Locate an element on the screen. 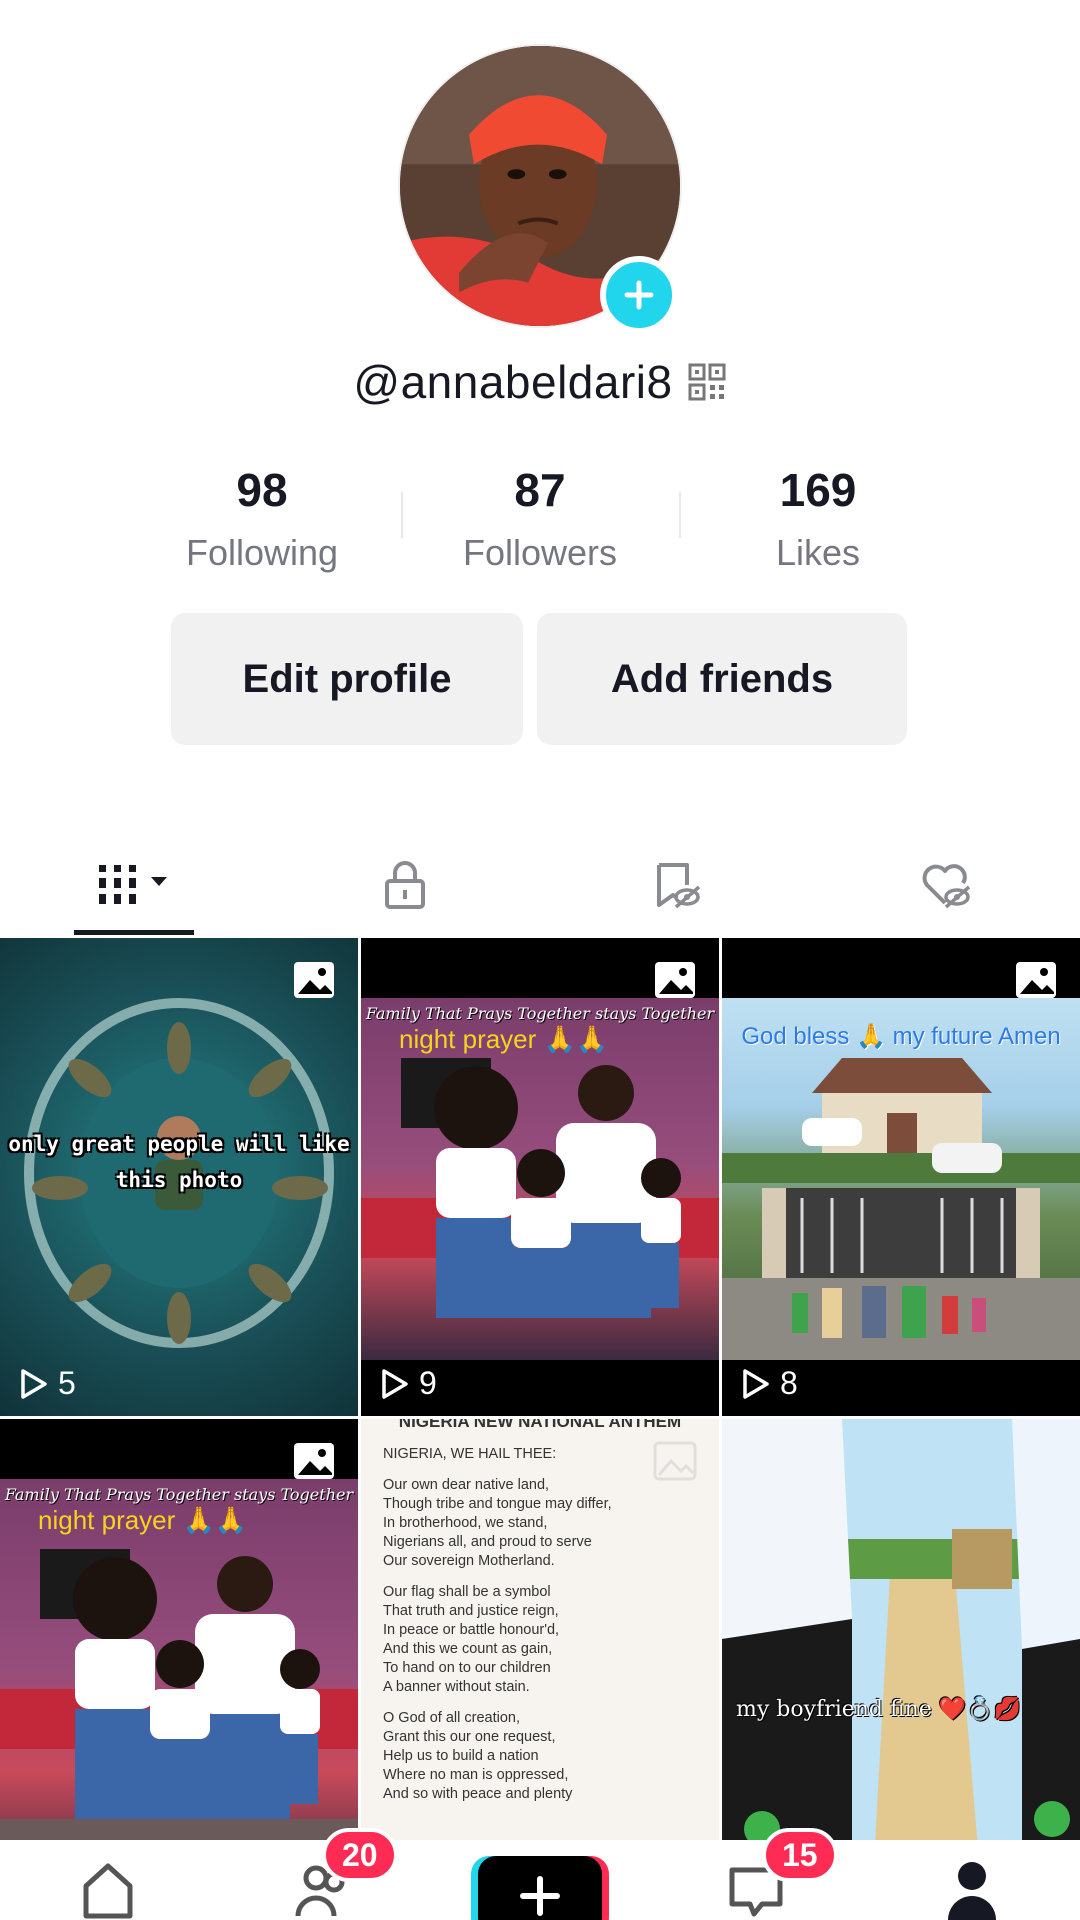  create-button is located at coordinates (540, 1888).